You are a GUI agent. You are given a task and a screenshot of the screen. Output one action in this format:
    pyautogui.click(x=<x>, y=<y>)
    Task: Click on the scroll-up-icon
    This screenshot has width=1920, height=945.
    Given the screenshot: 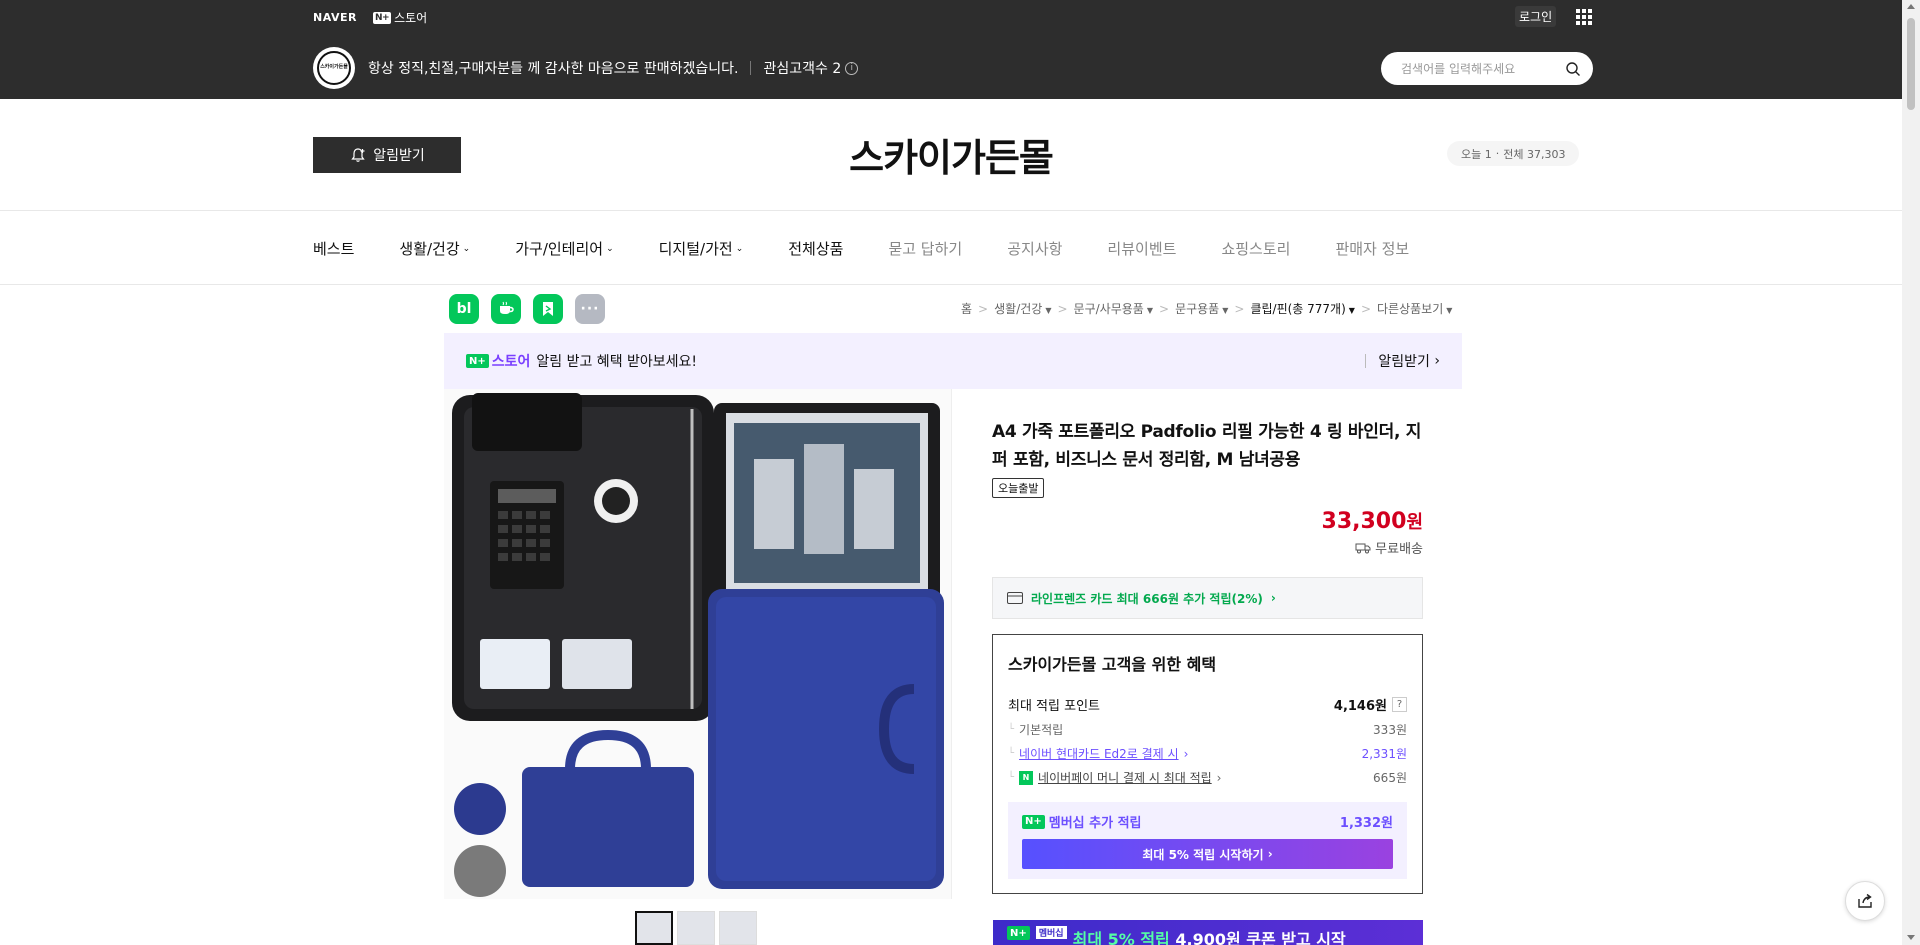 What is the action you would take?
    pyautogui.click(x=1911, y=6)
    